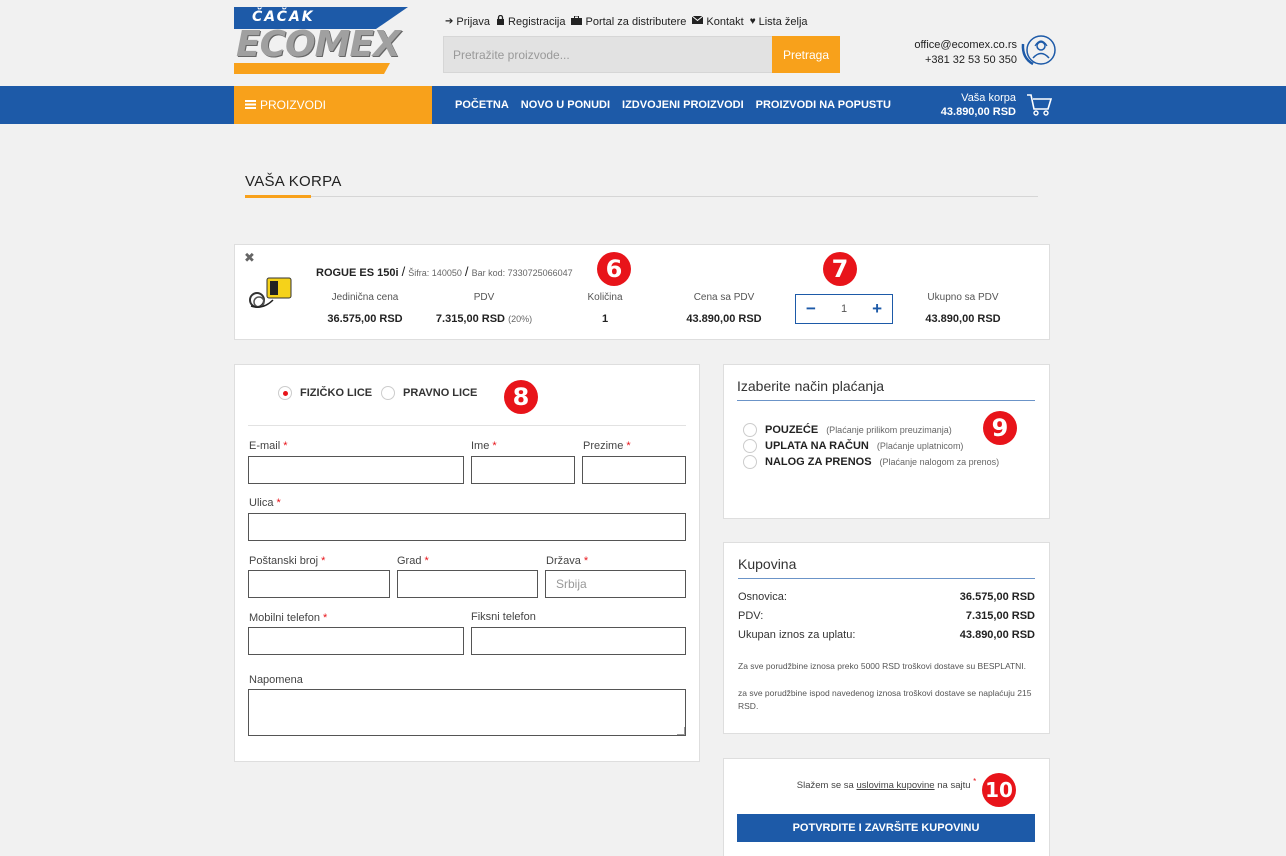 The height and width of the screenshot is (856, 1286). I want to click on cod-radio, so click(750, 430).